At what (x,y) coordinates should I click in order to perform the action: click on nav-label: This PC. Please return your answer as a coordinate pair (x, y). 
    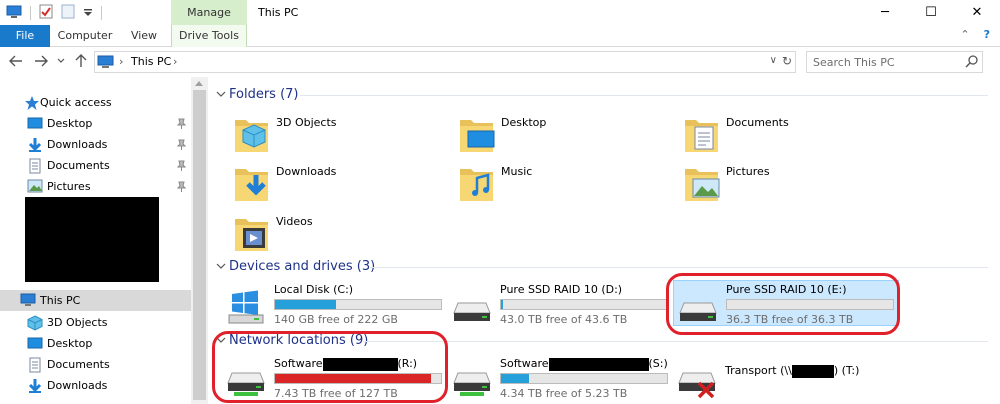
    Looking at the image, I should click on (60, 300).